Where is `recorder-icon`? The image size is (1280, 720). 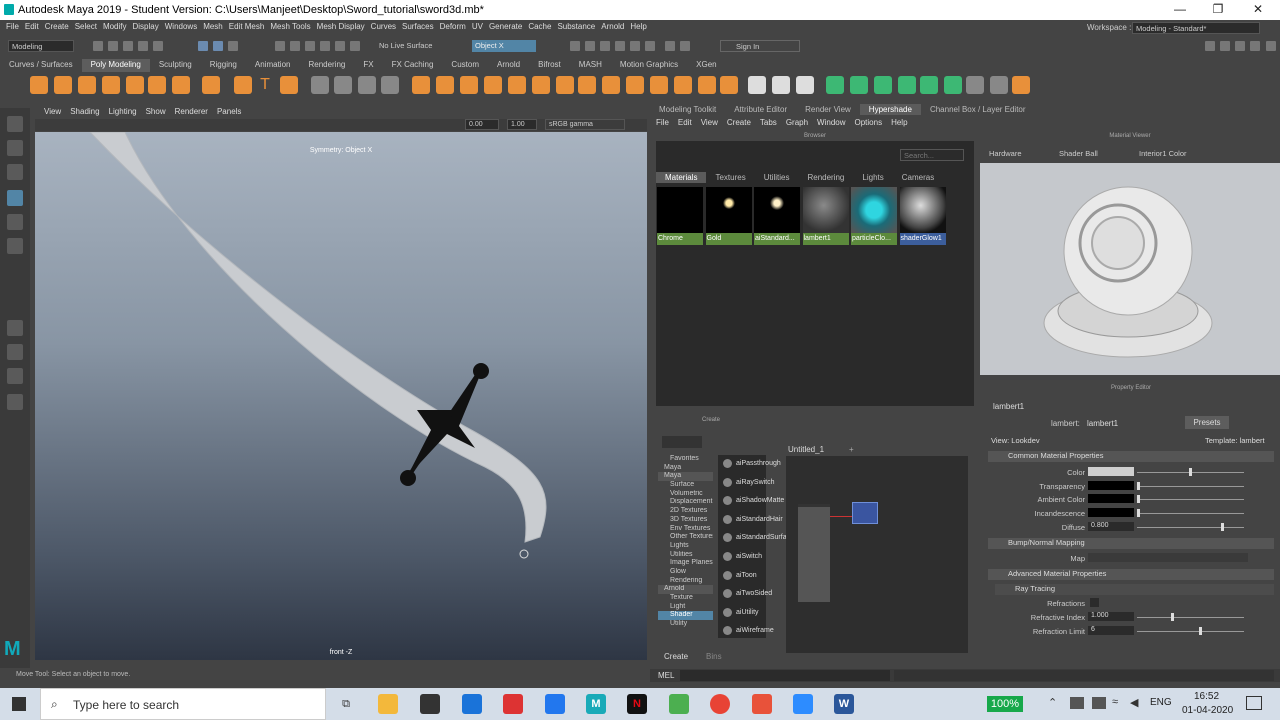 recorder-icon is located at coordinates (762, 704).